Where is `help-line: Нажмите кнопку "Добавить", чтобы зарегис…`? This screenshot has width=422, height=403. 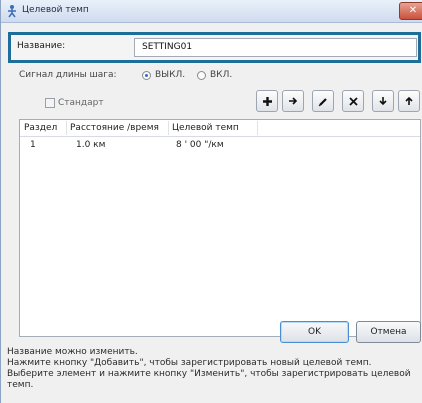 help-line: Нажмите кнопку "Добавить", чтобы зарегис… is located at coordinates (189, 363).